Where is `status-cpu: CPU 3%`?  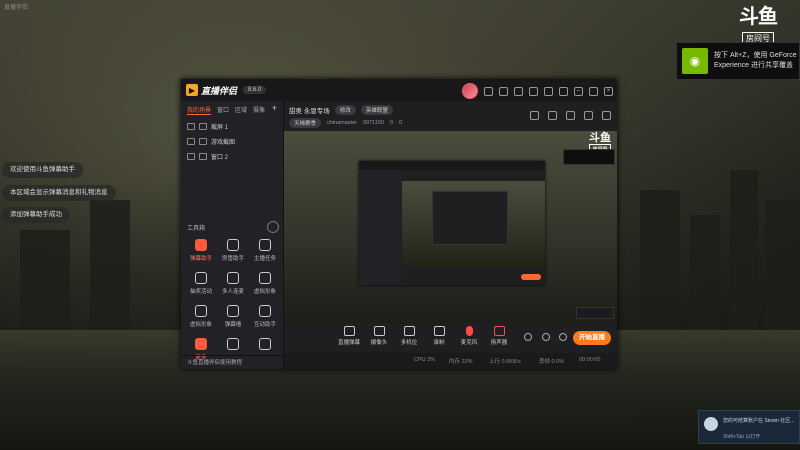 status-cpu: CPU 3% is located at coordinates (425, 360).